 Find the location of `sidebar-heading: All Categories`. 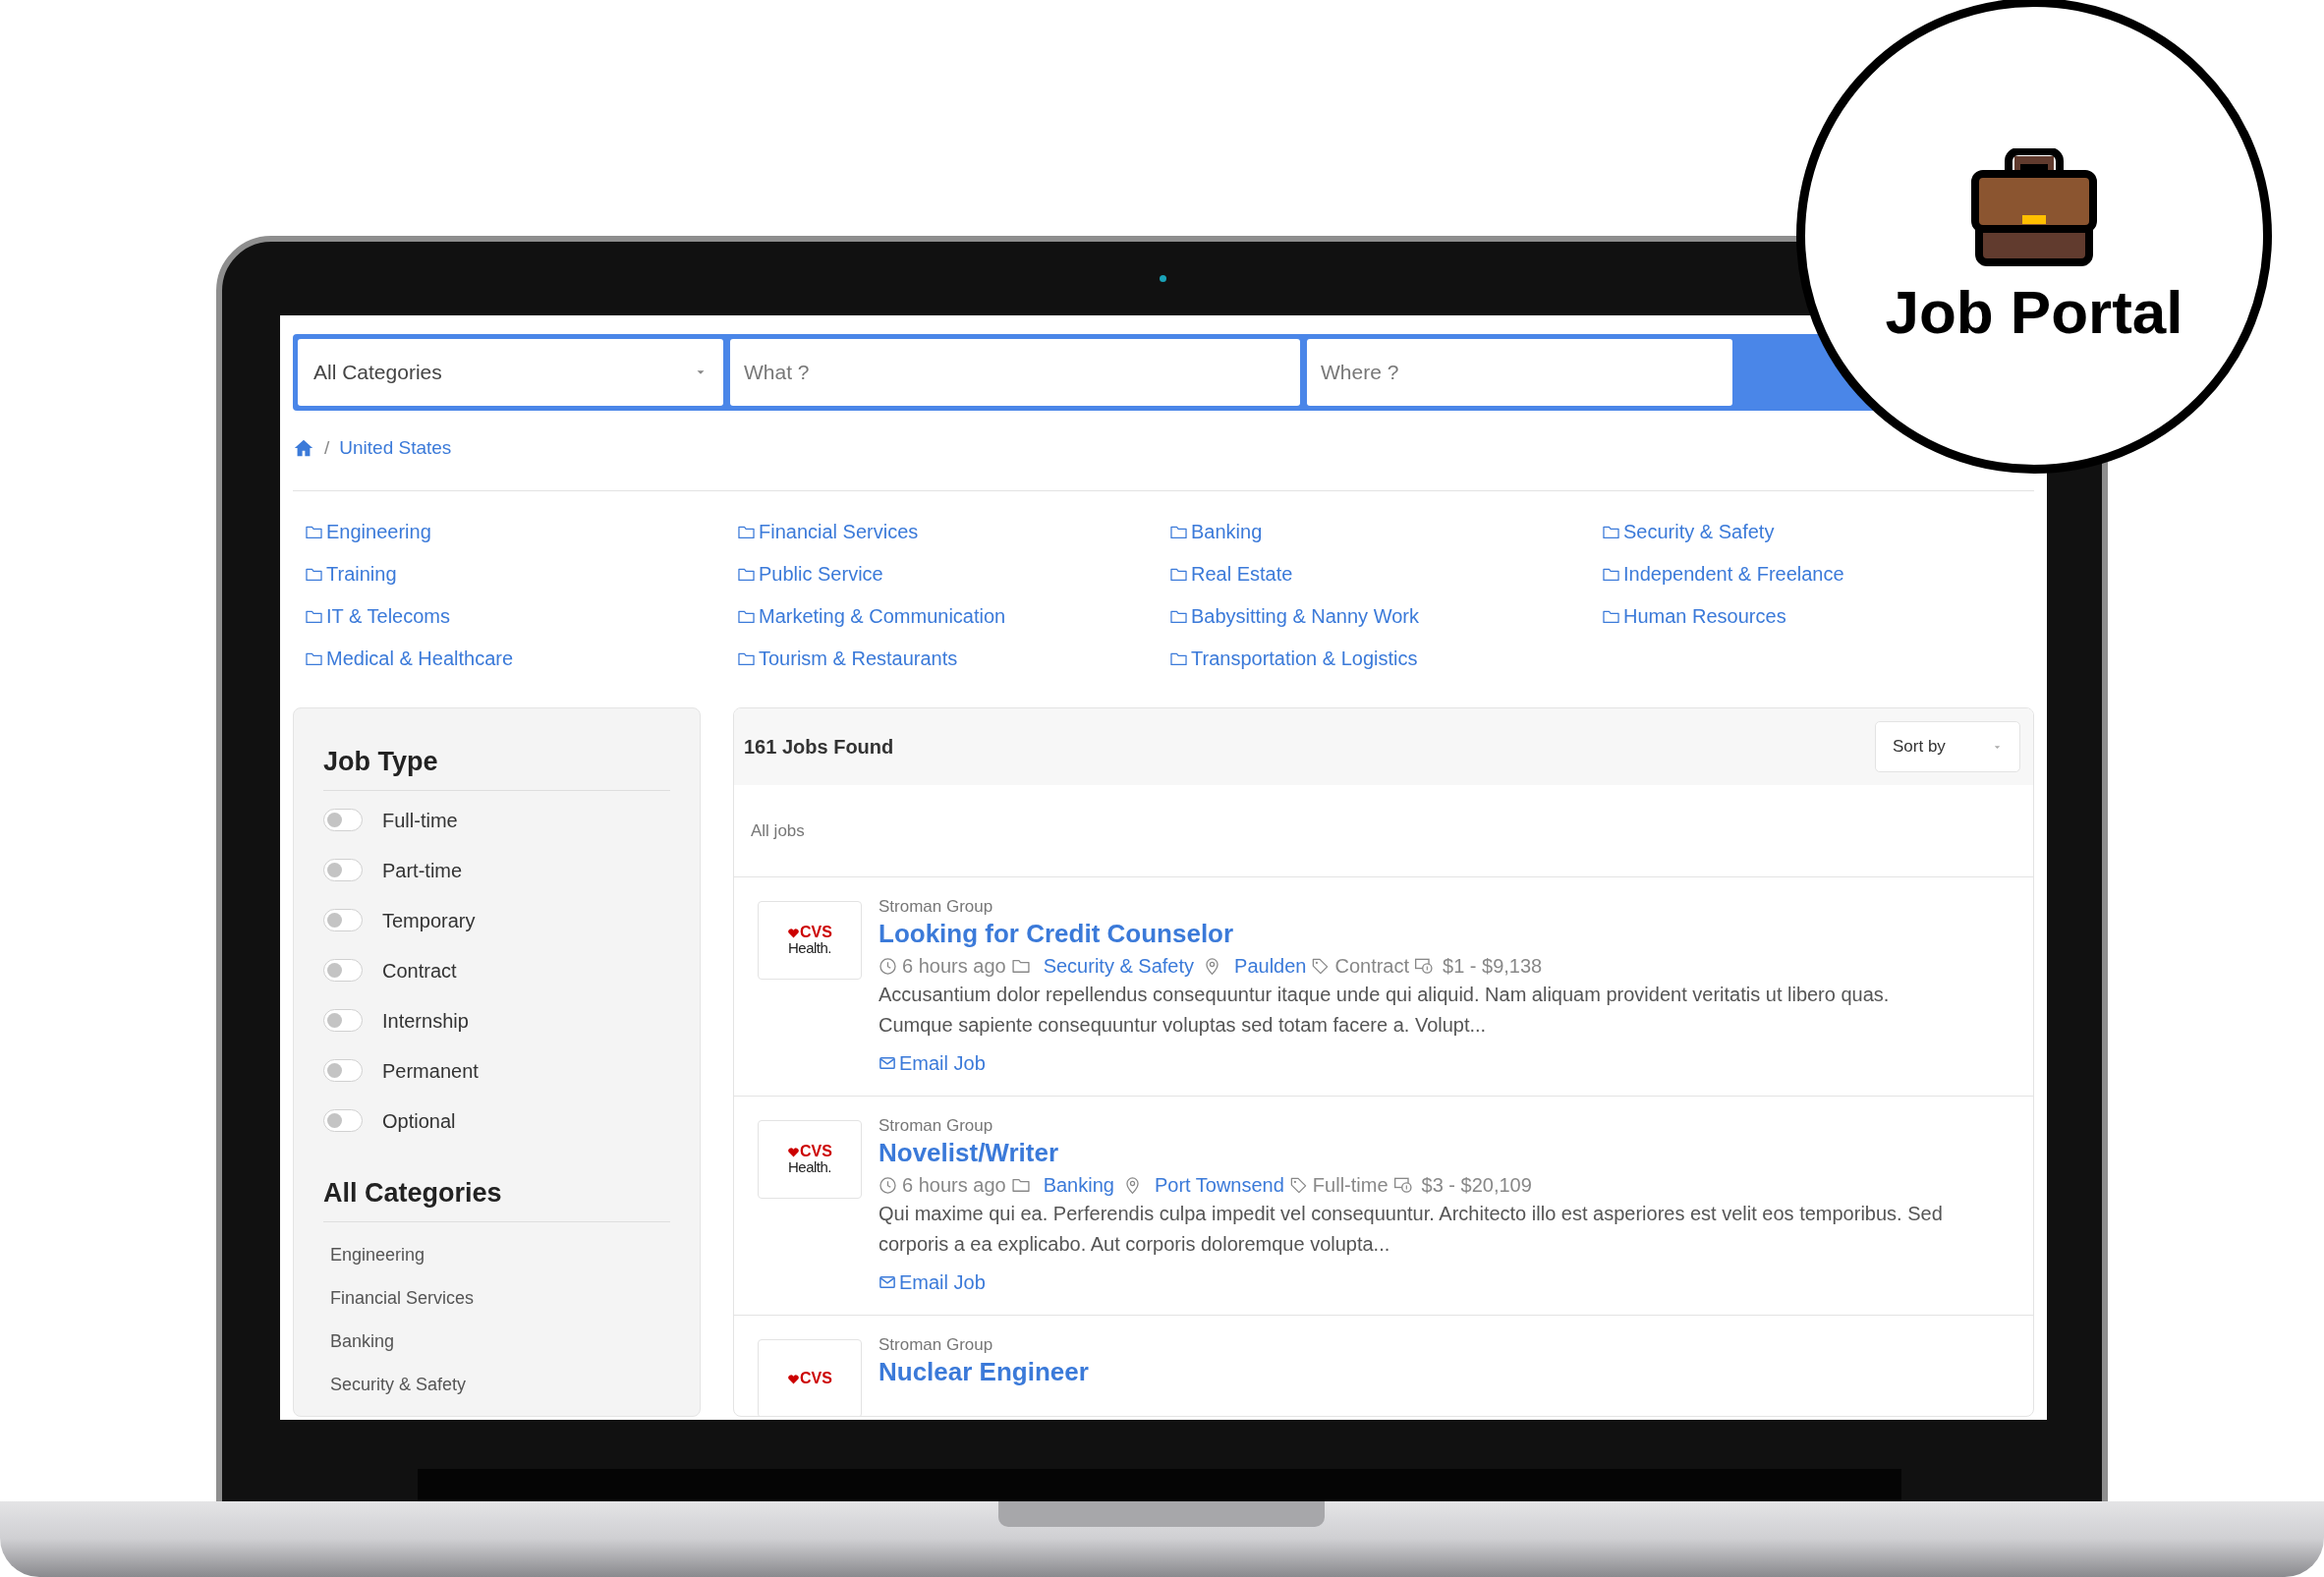

sidebar-heading: All Categories is located at coordinates (413, 1193).